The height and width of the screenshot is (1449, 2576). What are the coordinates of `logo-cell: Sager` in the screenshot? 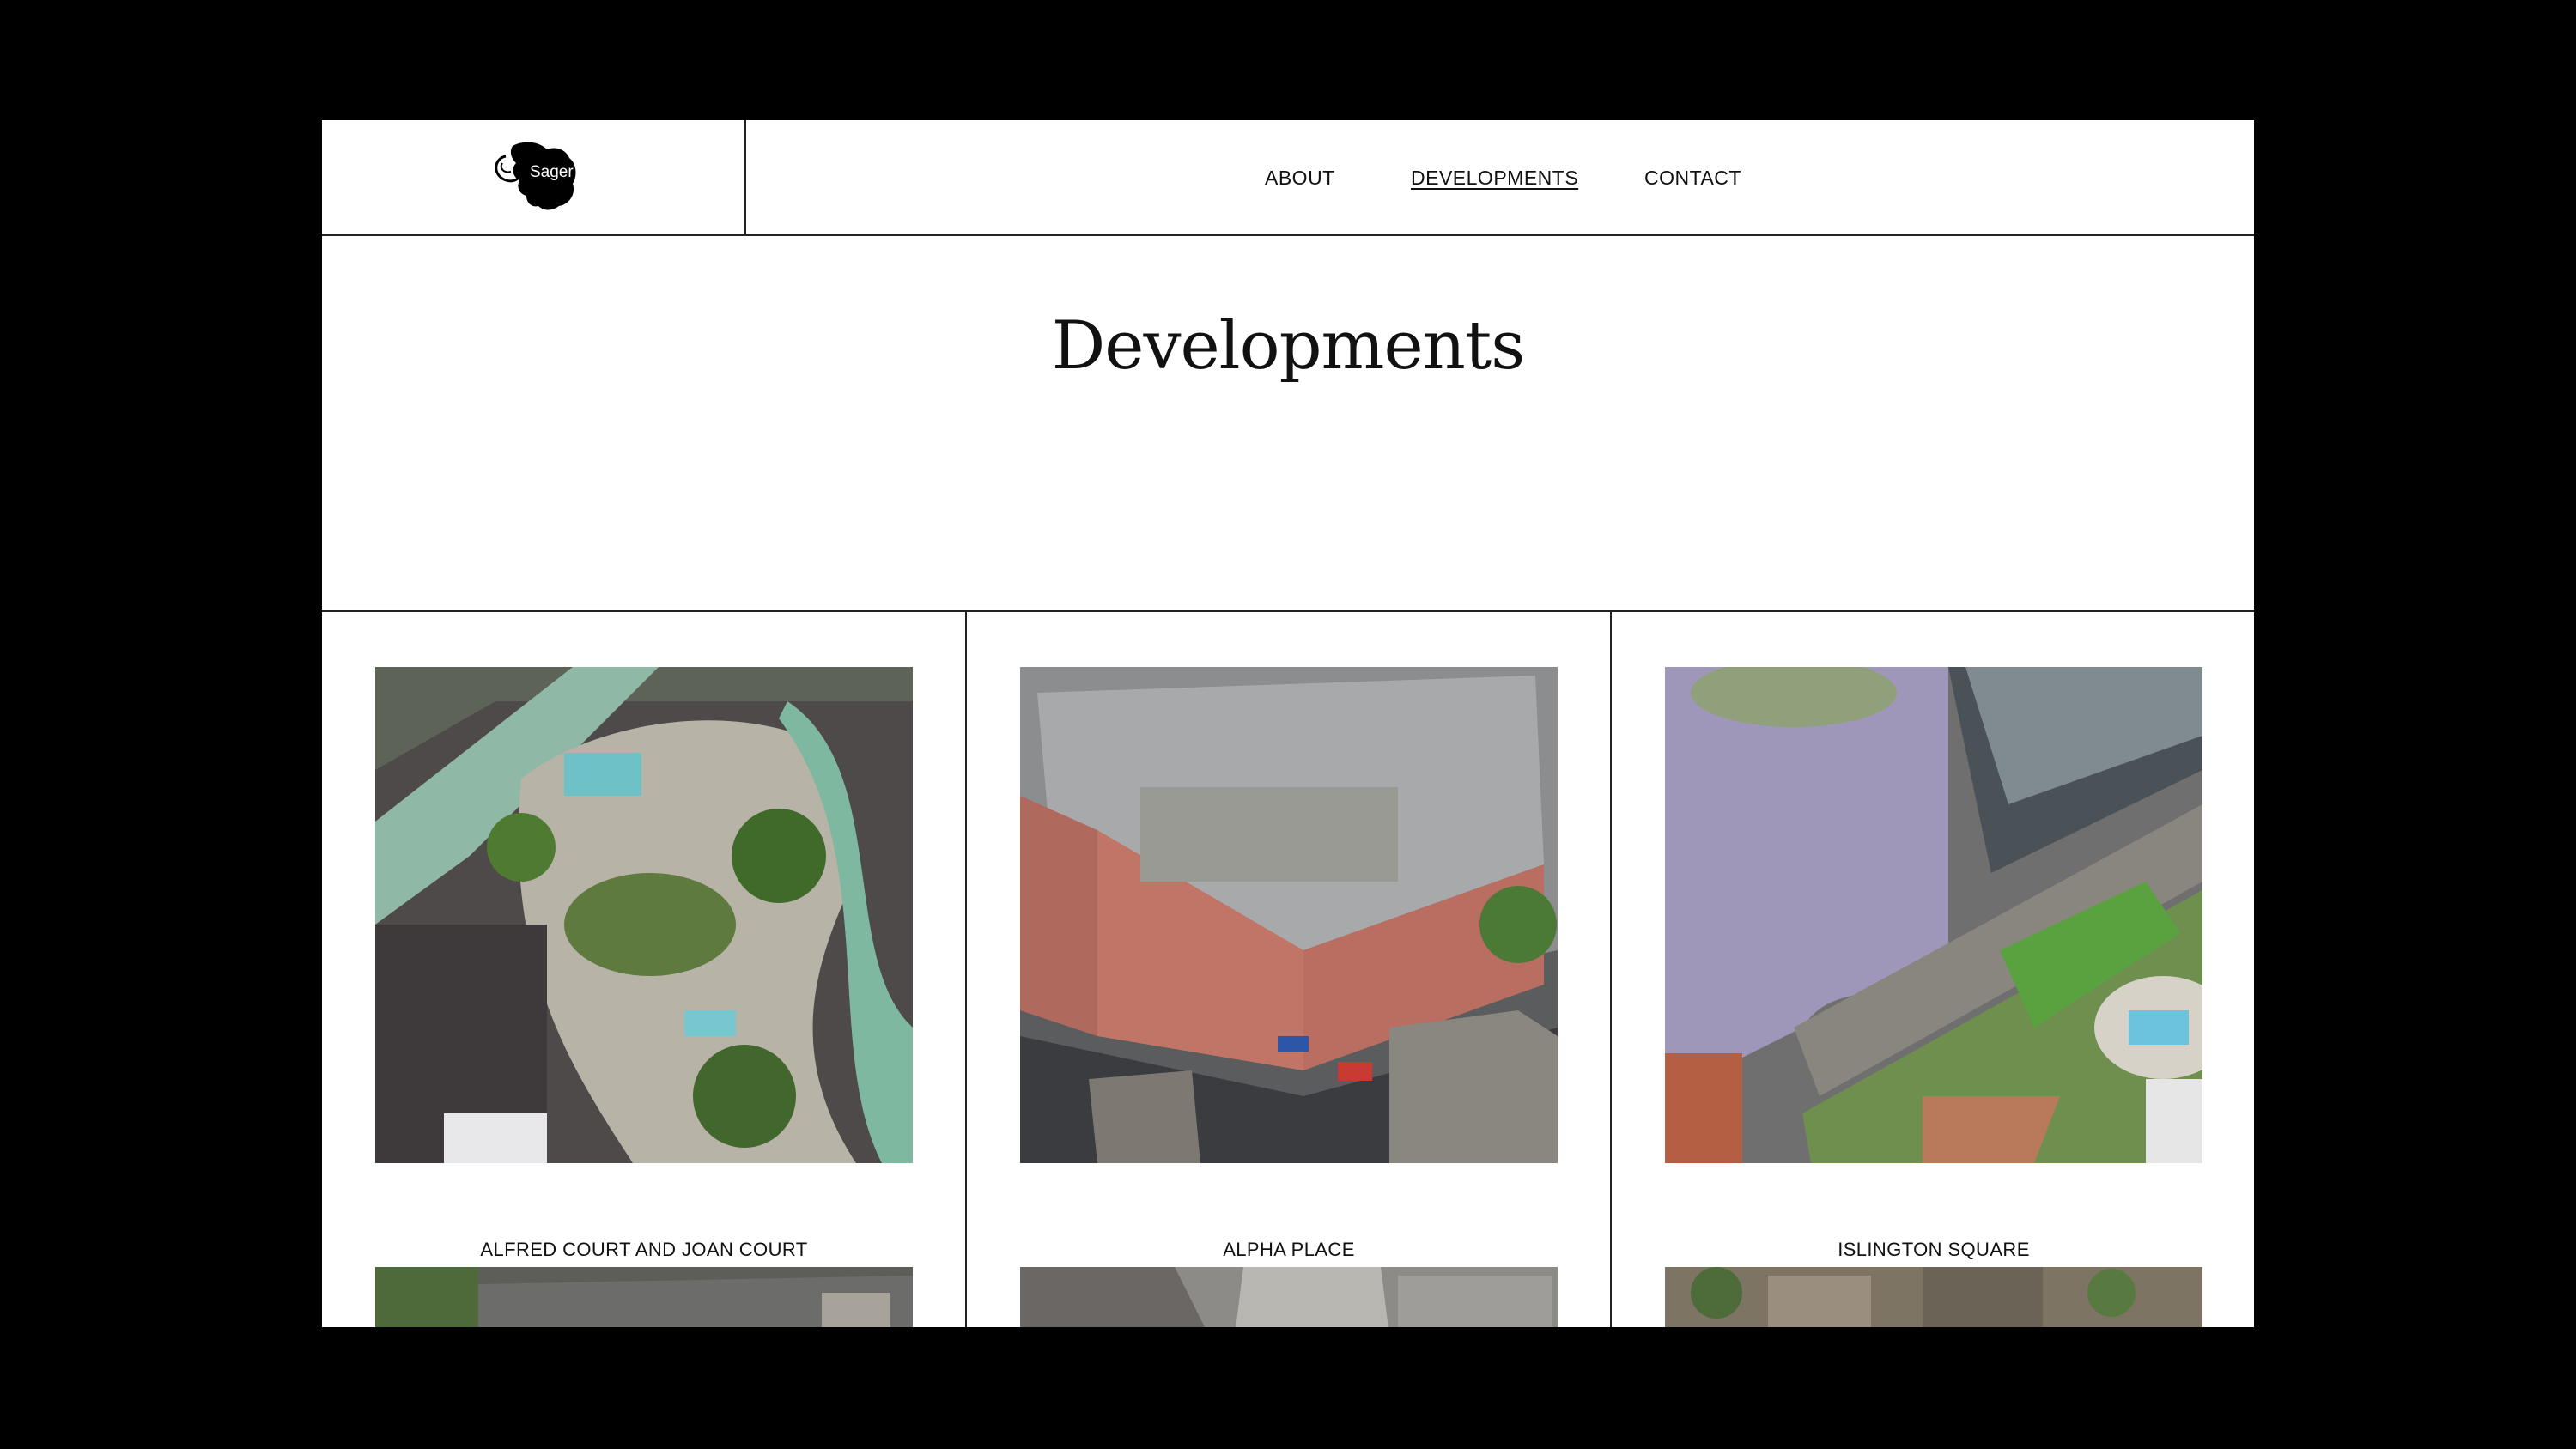 It's located at (534, 178).